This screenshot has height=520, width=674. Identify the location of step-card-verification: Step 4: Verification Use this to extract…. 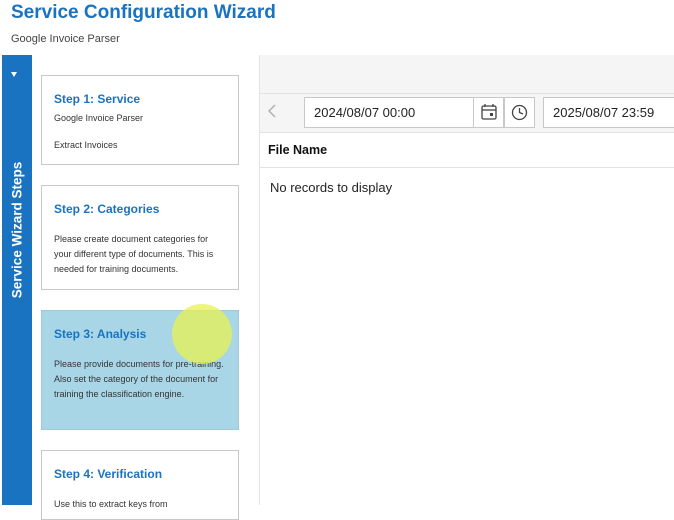
(140, 485).